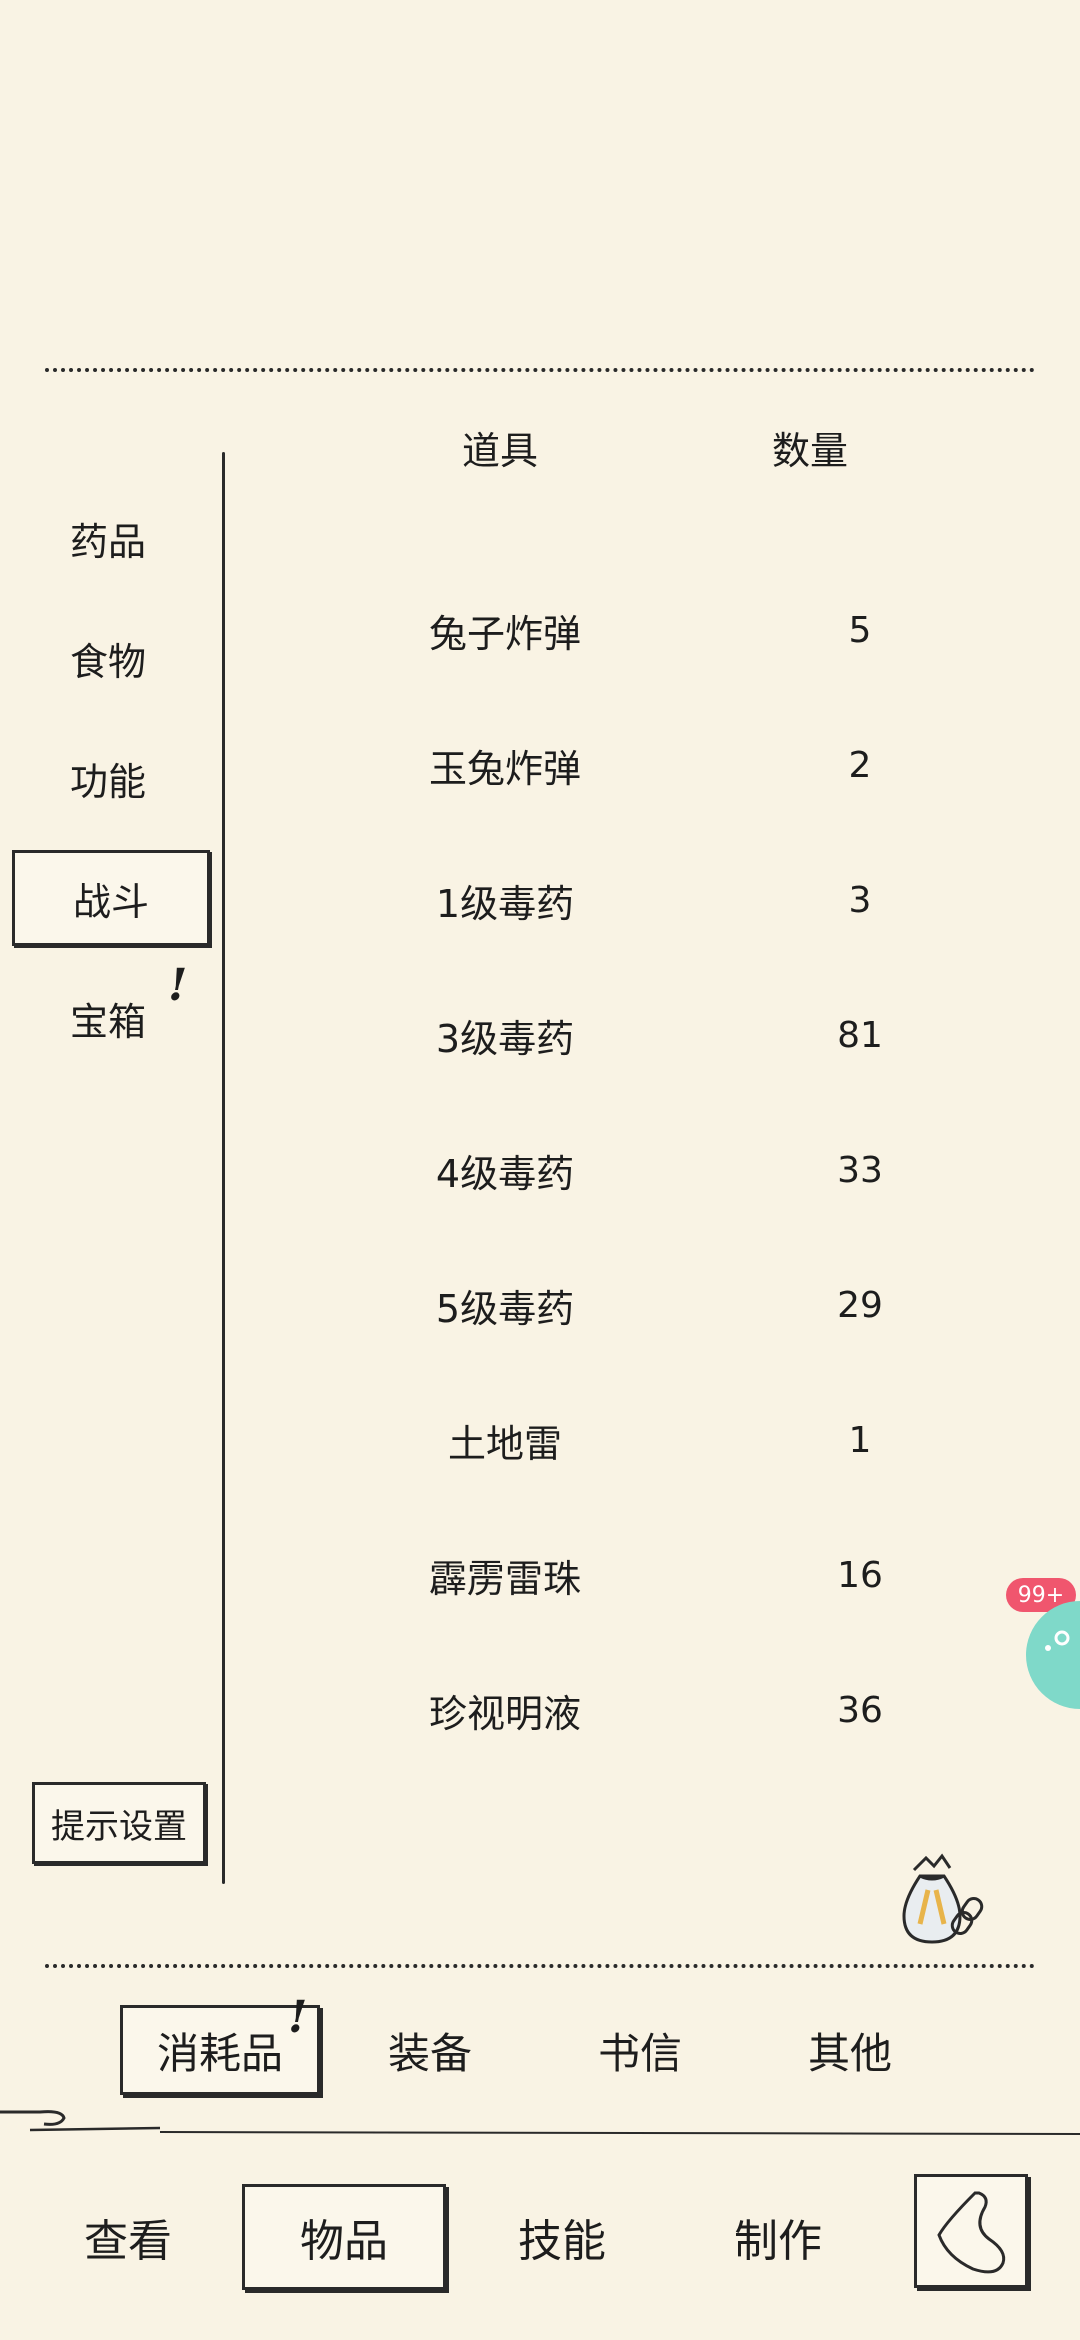 This screenshot has height=2340, width=1080. What do you see at coordinates (562, 2237) in the screenshot?
I see `nav-skills: 技能` at bounding box center [562, 2237].